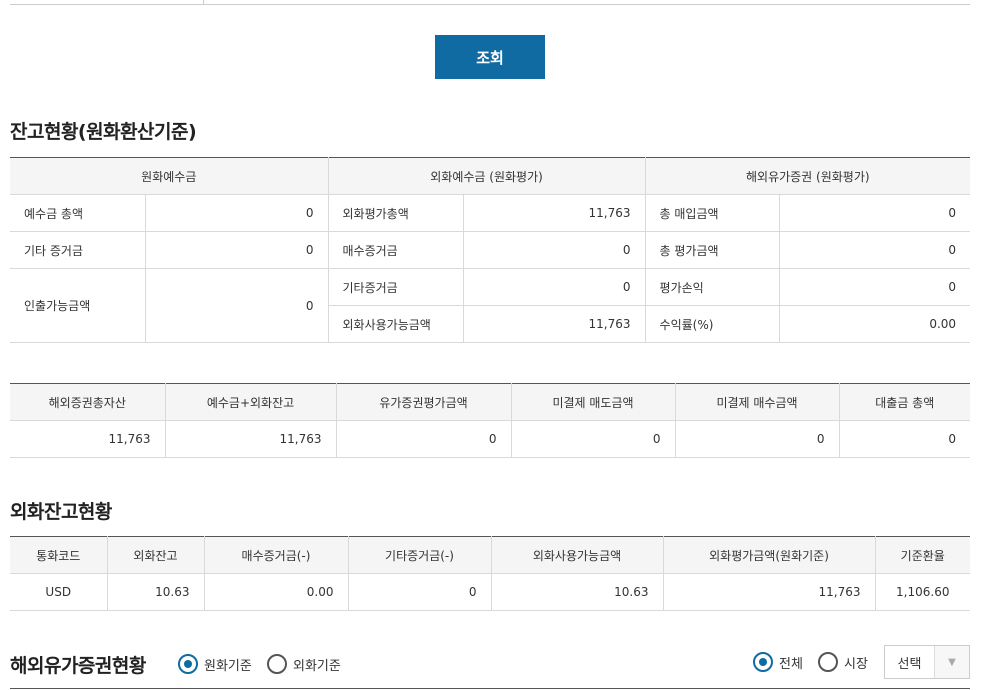 This screenshot has height=690, width=982. Describe the element at coordinates (875, 250) in the screenshot. I see `sec-eval-value: 0` at that location.